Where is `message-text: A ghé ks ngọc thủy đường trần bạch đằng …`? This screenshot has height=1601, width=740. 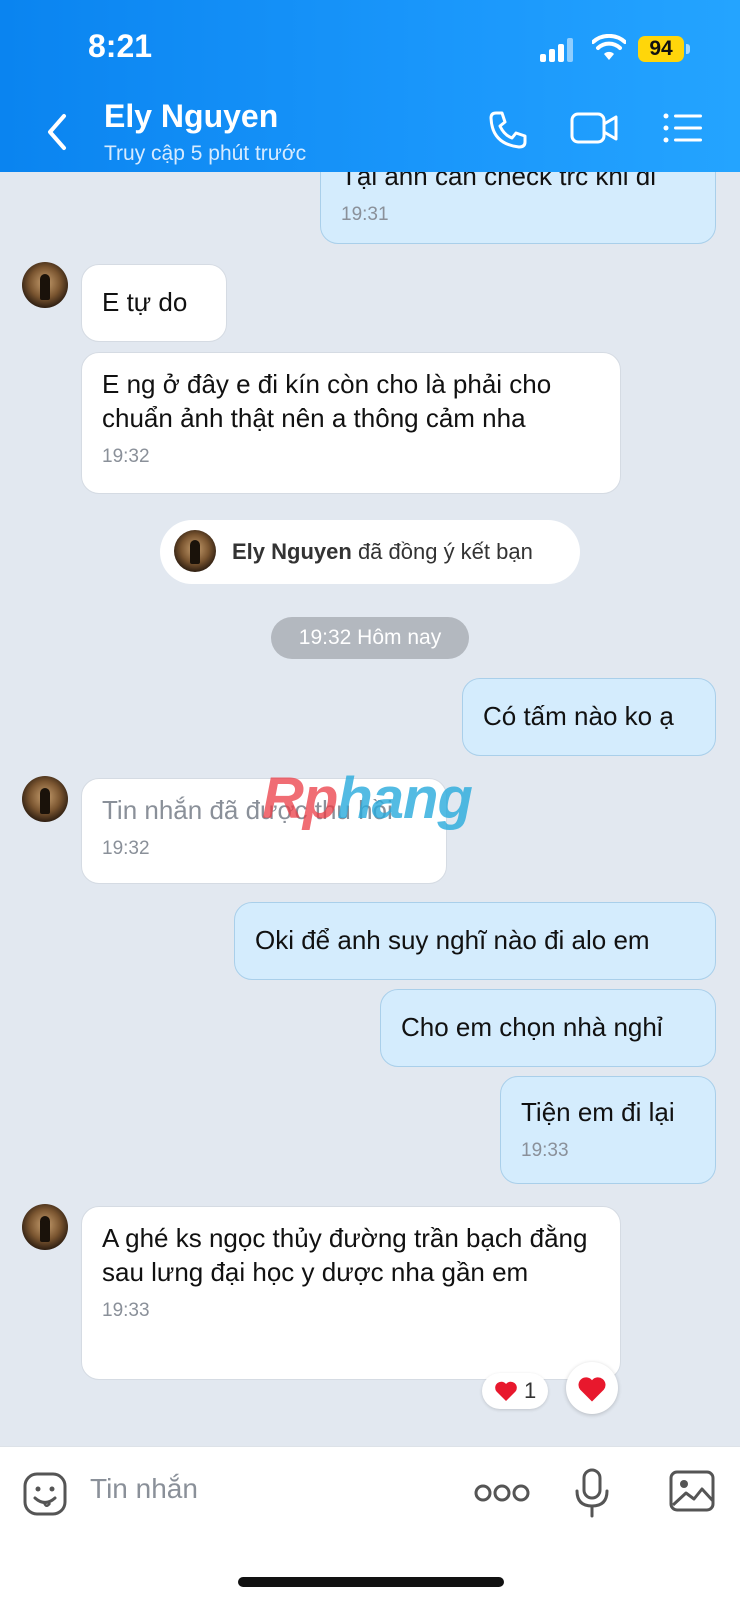 message-text: A ghé ks ngọc thủy đường trần bạch đằng … is located at coordinates (345, 1255).